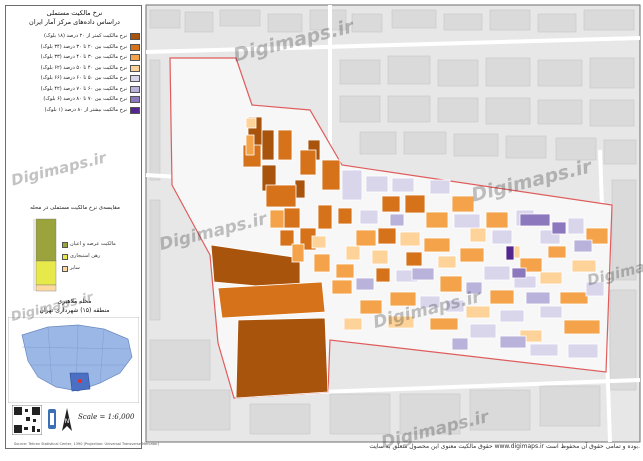  Describe the element at coordinates (74, 22) in the screenshot. I see `map-subtitle: دراساس داده‌های مرکز آمار ایران` at that location.